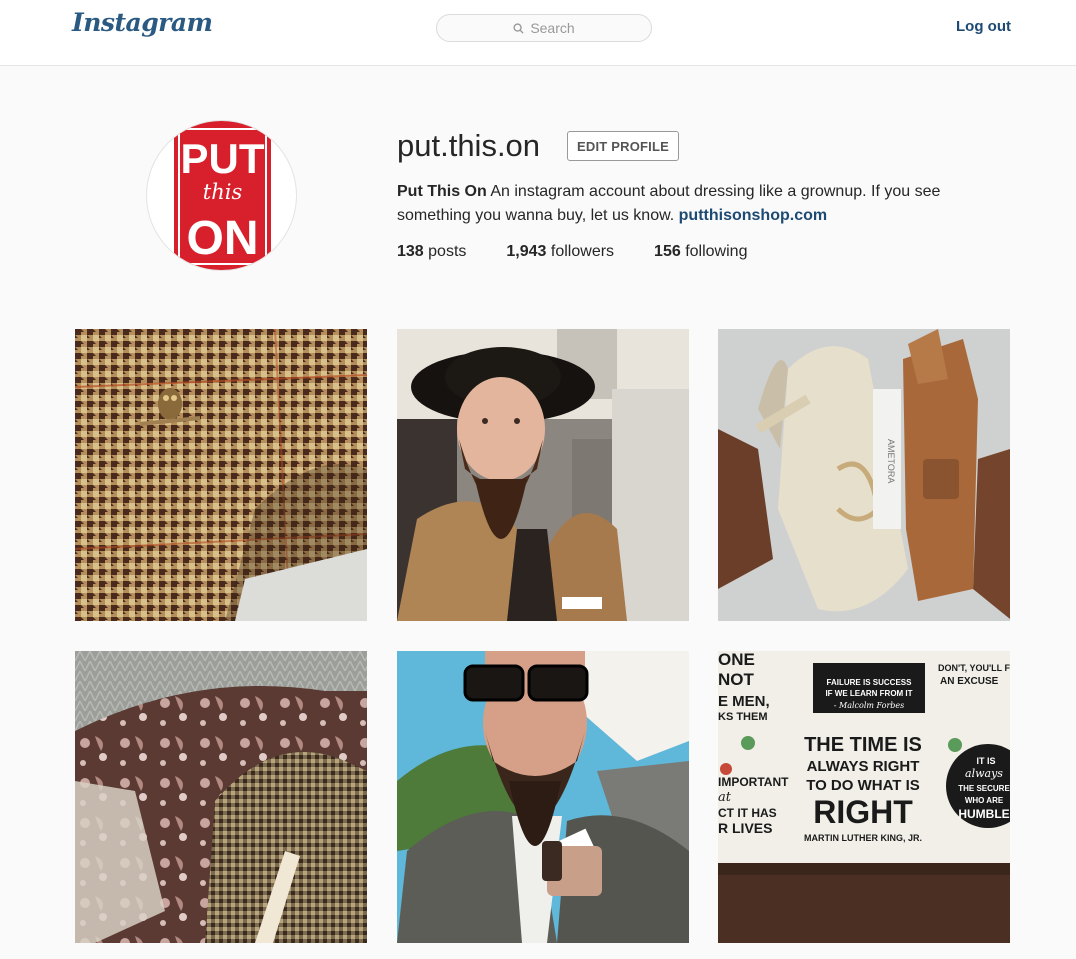 The width and height of the screenshot is (1076, 959). I want to click on search-placeholder: Search, so click(552, 28).